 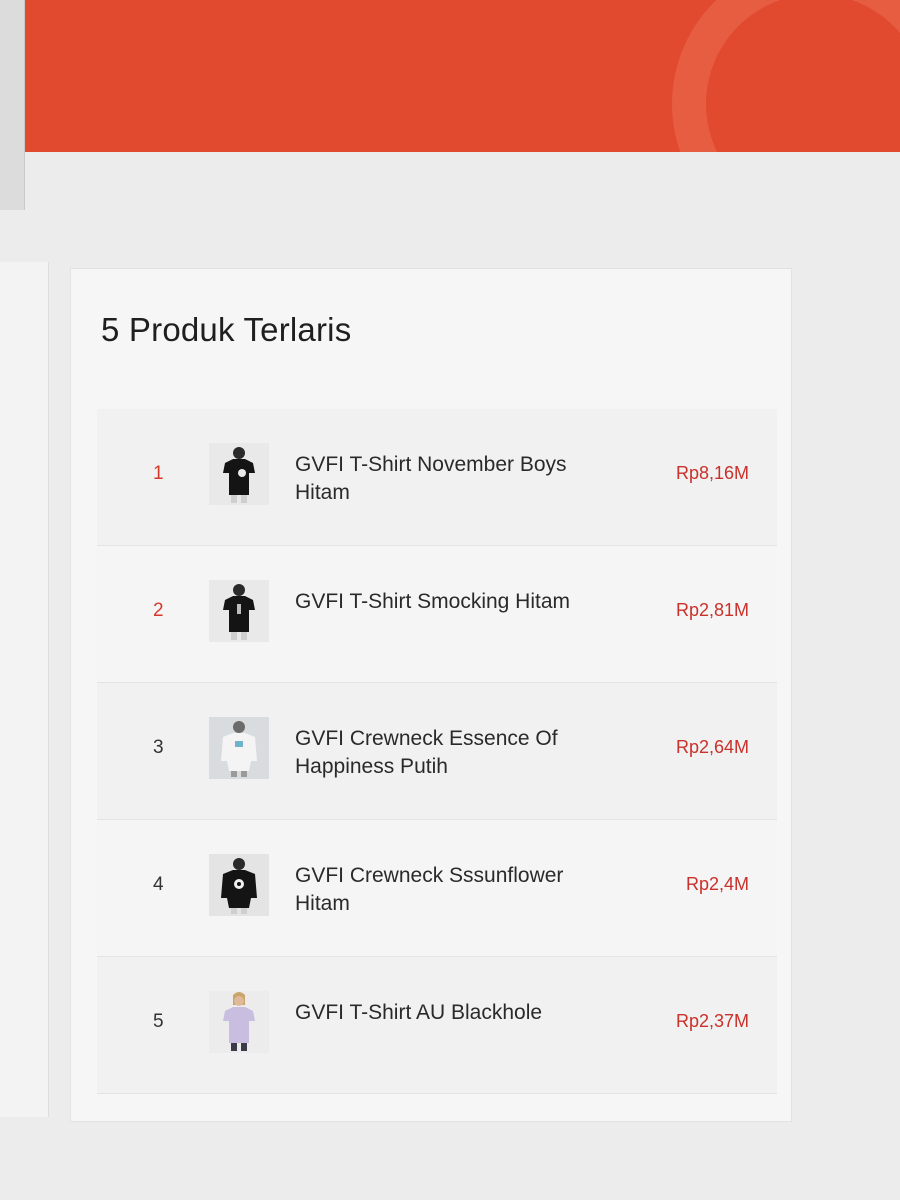 I want to click on product-revenue: Rp8,16M, so click(x=712, y=473).